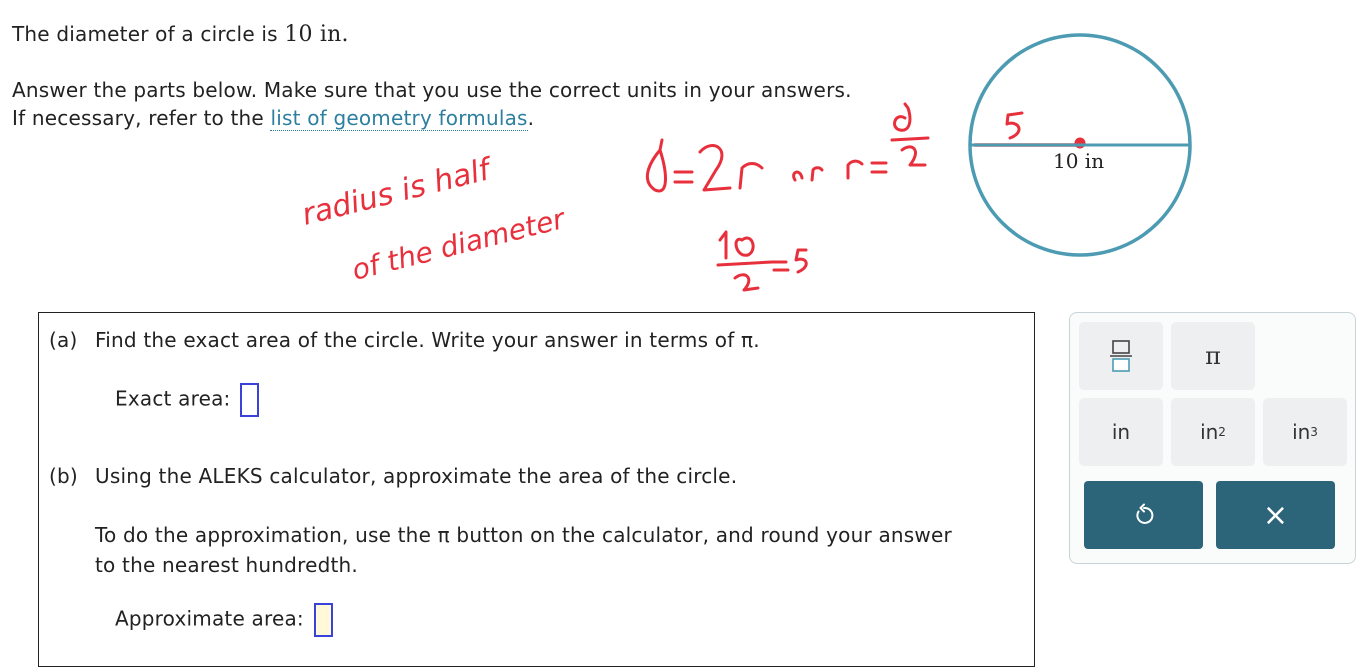  I want to click on approx-area-input, so click(323, 620).